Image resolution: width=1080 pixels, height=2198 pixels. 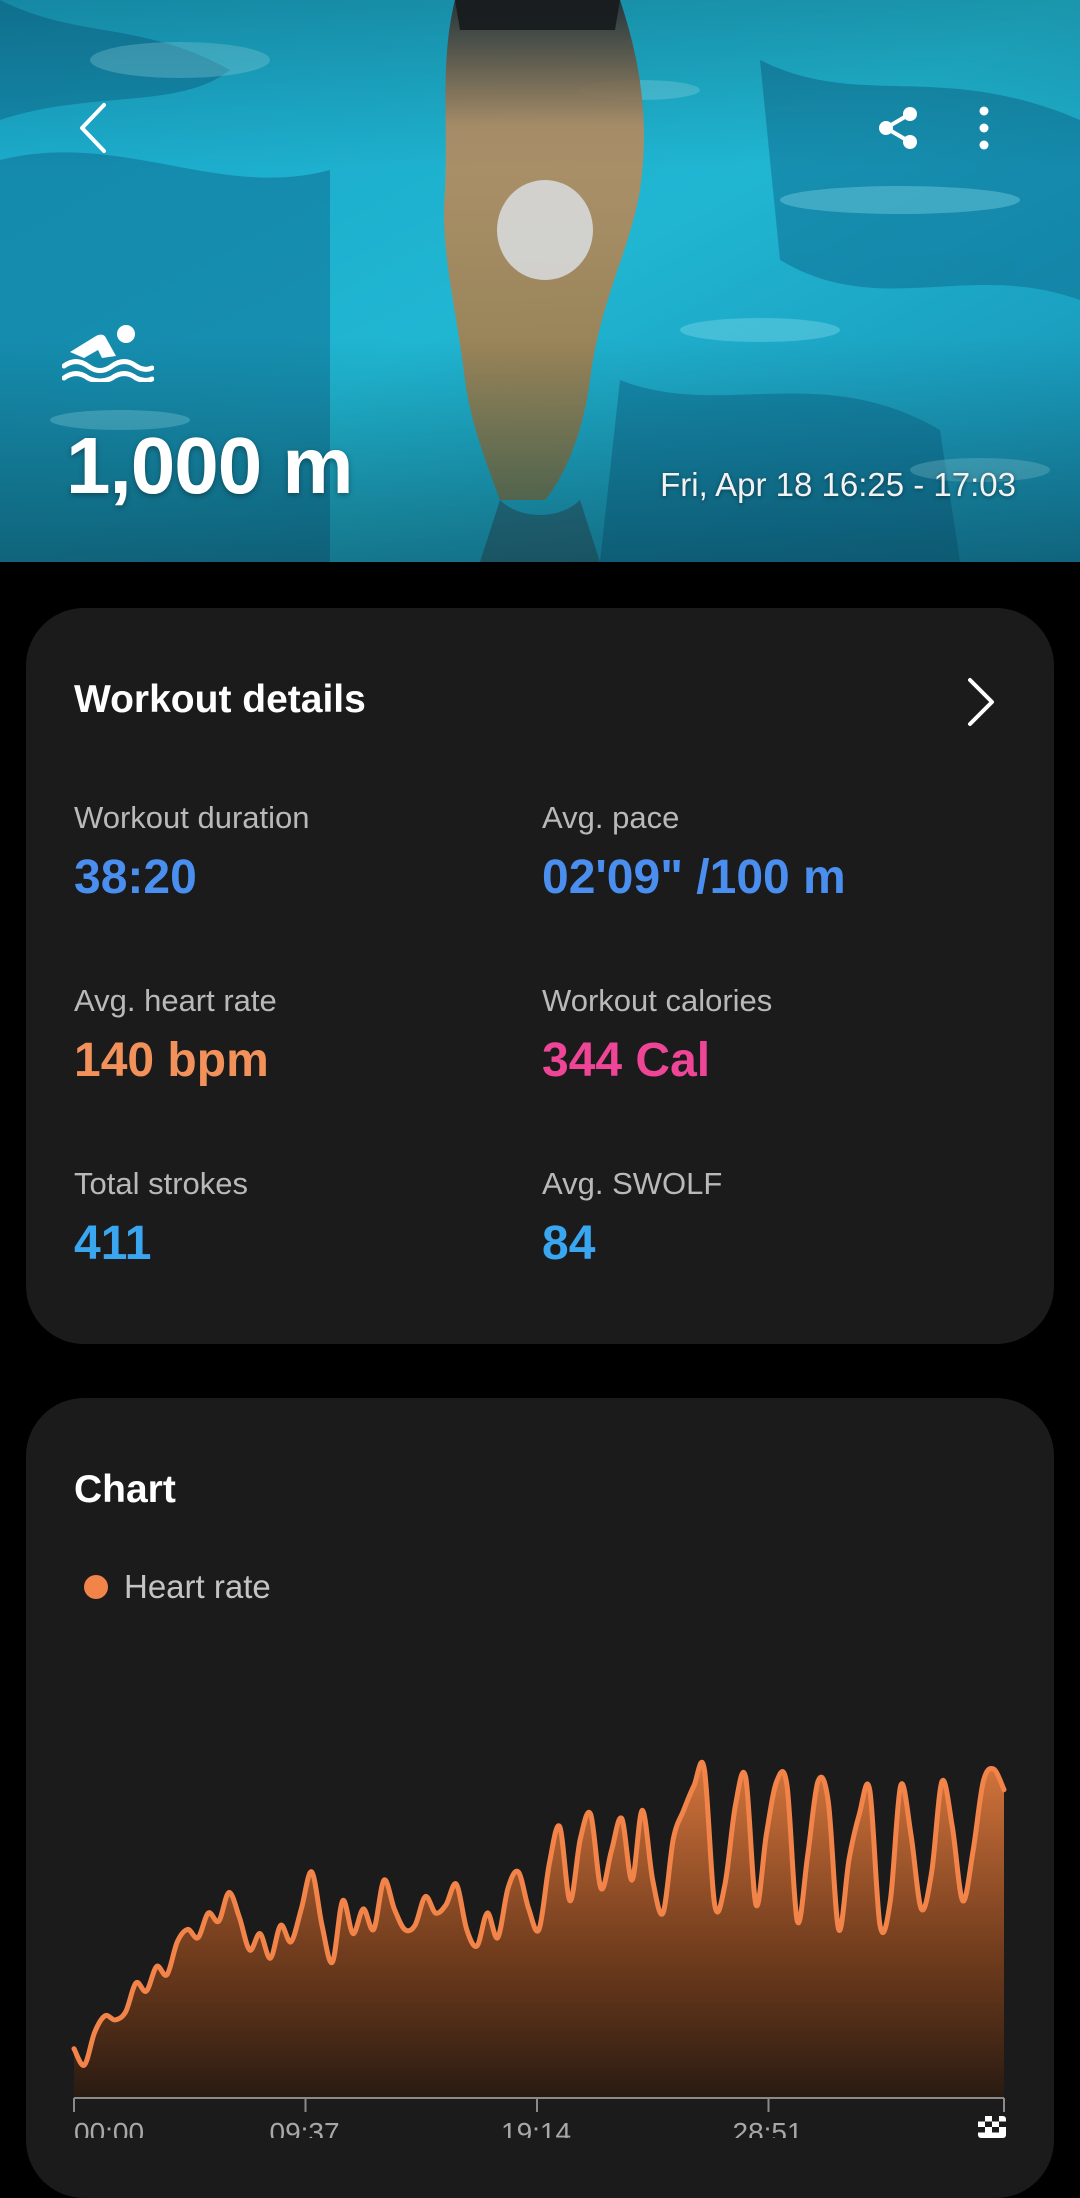 I want to click on metric-label: Workout calories, so click(x=657, y=1000).